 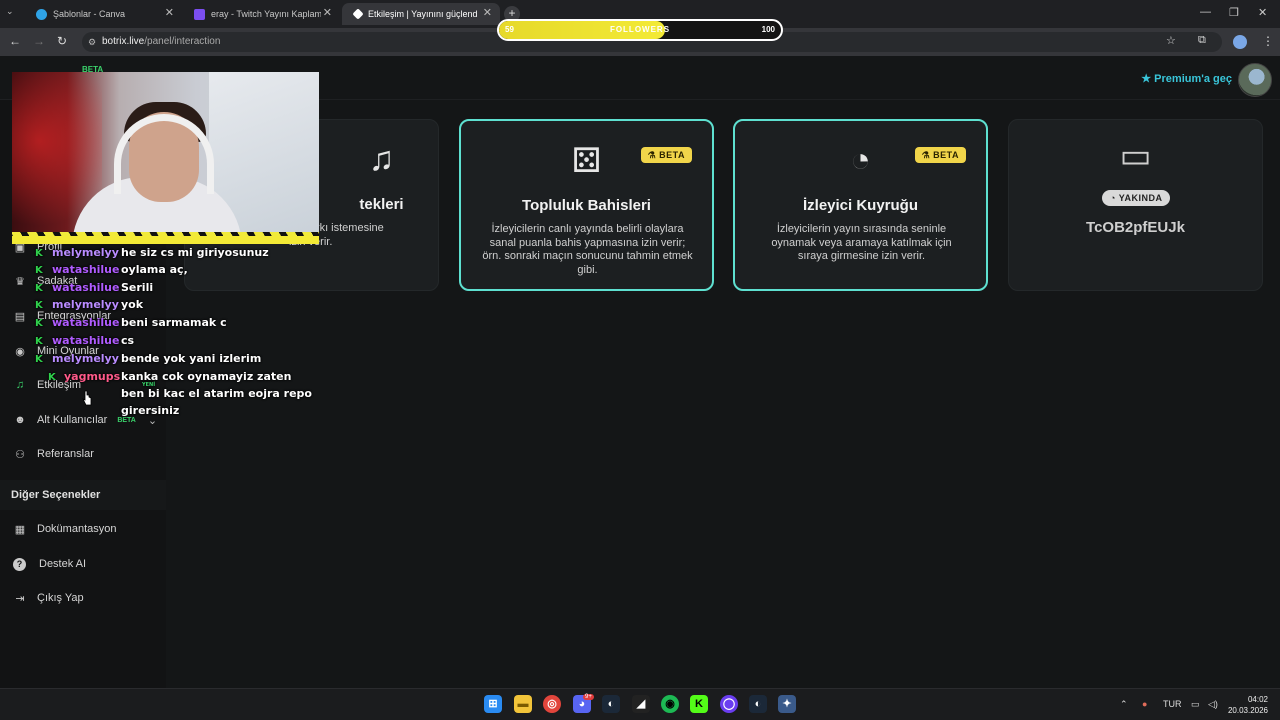 I want to click on tray-overflow-icon: ⌃, so click(x=1124, y=704).